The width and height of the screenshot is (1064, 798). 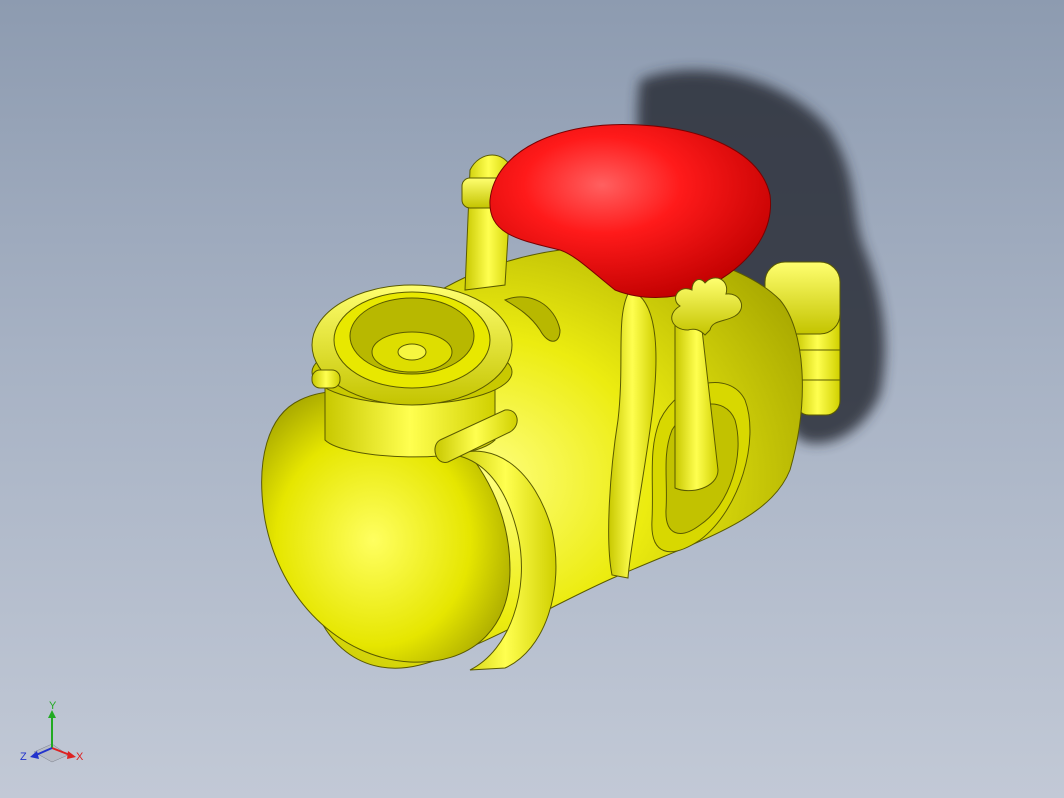 What do you see at coordinates (412, 345) in the screenshot?
I see `spout-rim` at bounding box center [412, 345].